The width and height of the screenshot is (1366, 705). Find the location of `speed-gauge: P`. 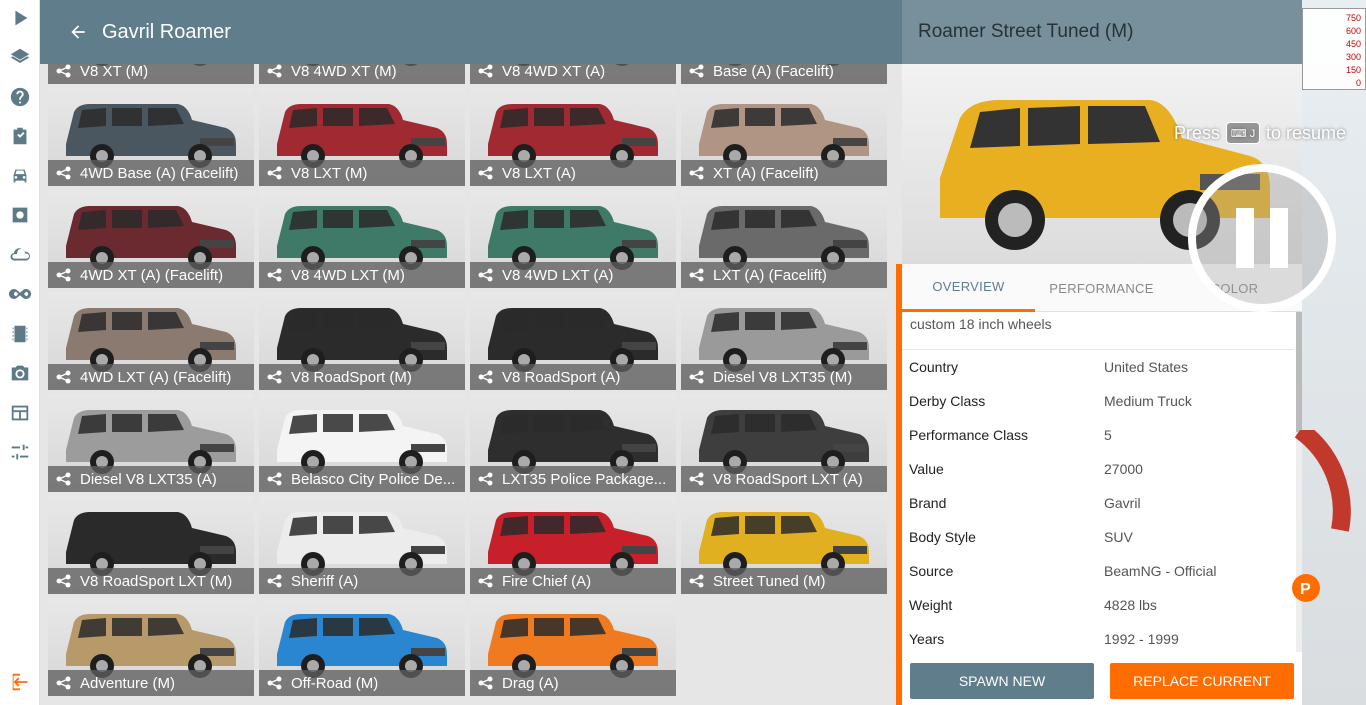

speed-gauge: P is located at coordinates (1321, 516).